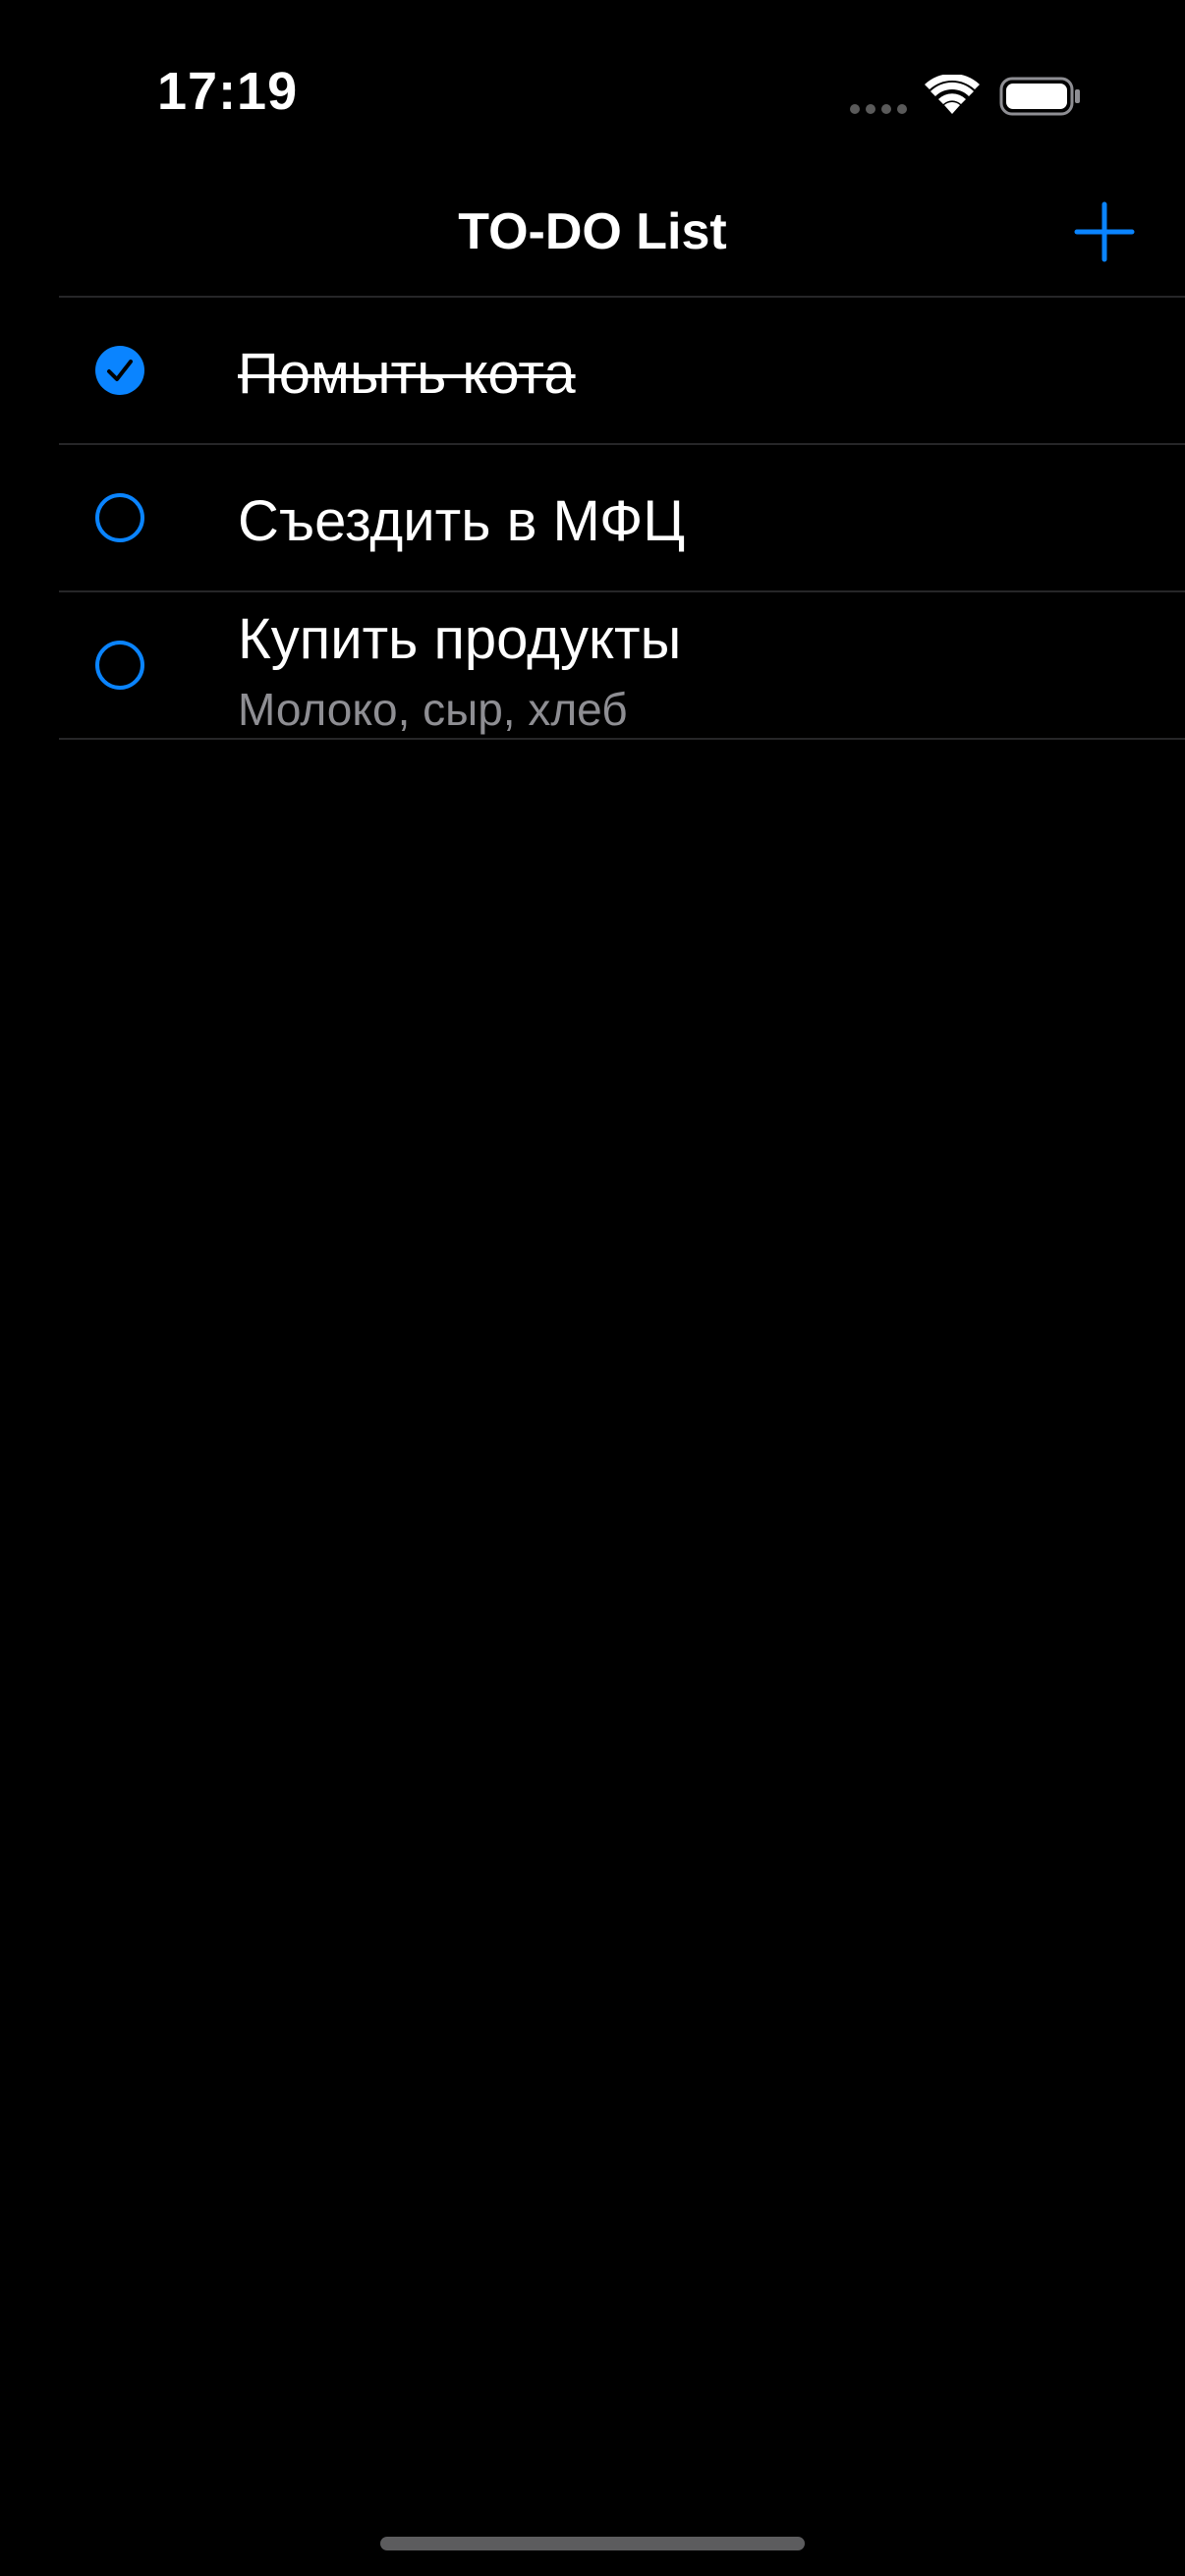 Image resolution: width=1185 pixels, height=2576 pixels. Describe the element at coordinates (462, 521) in the screenshot. I see `todo-title: Съездить в МФЦ` at that location.